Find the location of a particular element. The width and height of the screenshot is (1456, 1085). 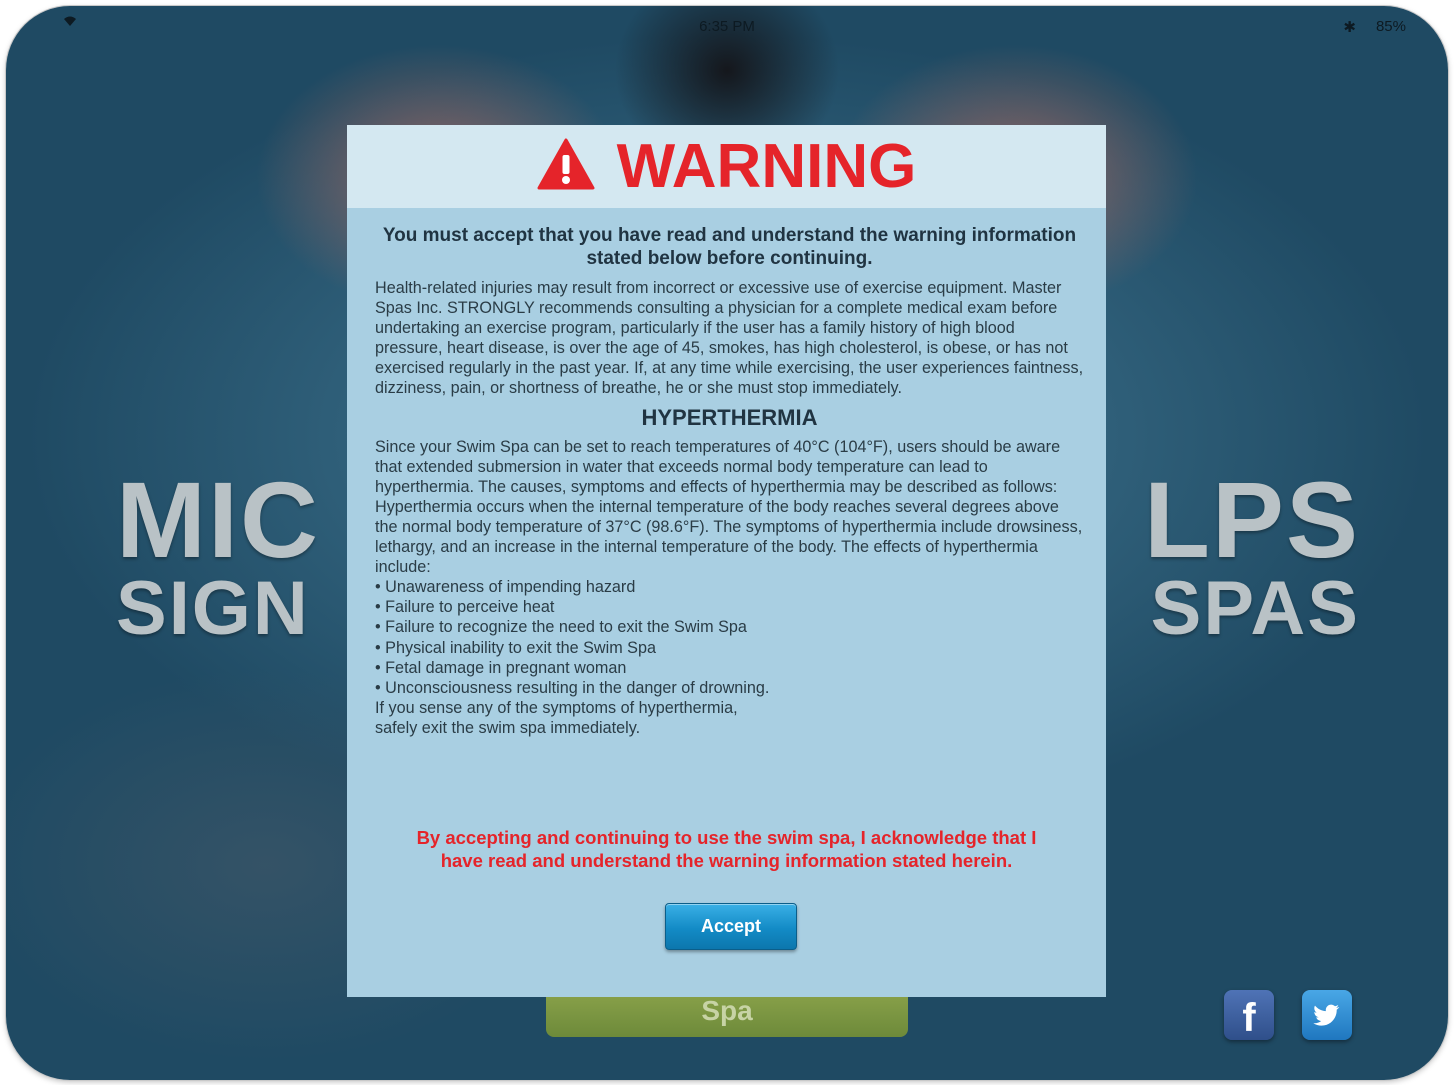

warning-triangle-icon is located at coordinates (566, 166).